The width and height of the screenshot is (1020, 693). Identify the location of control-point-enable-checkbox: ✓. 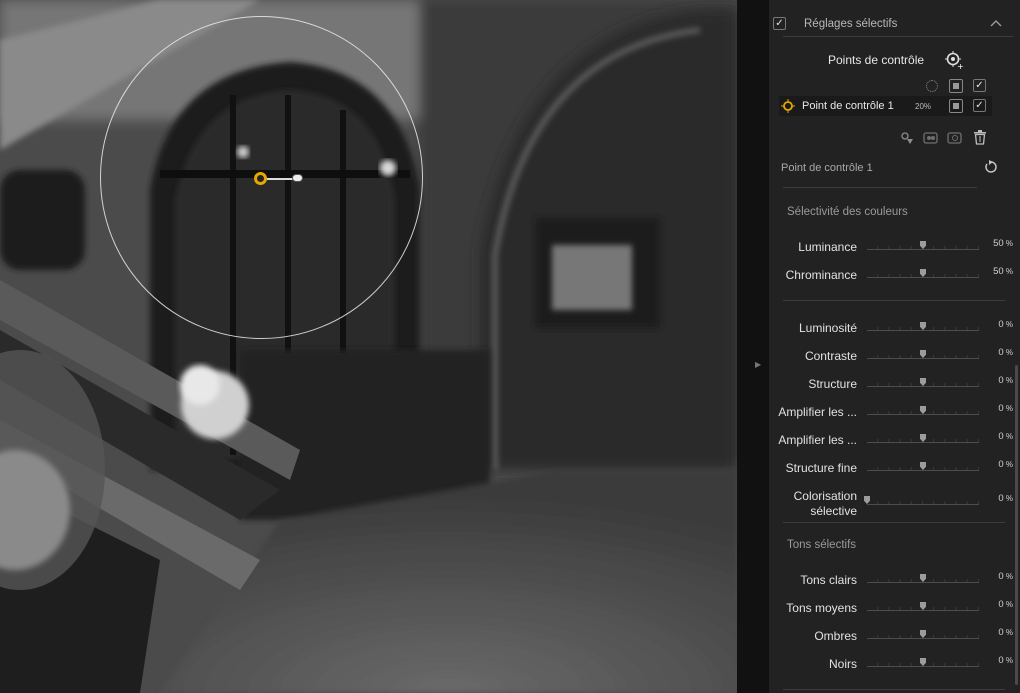
(979, 105).